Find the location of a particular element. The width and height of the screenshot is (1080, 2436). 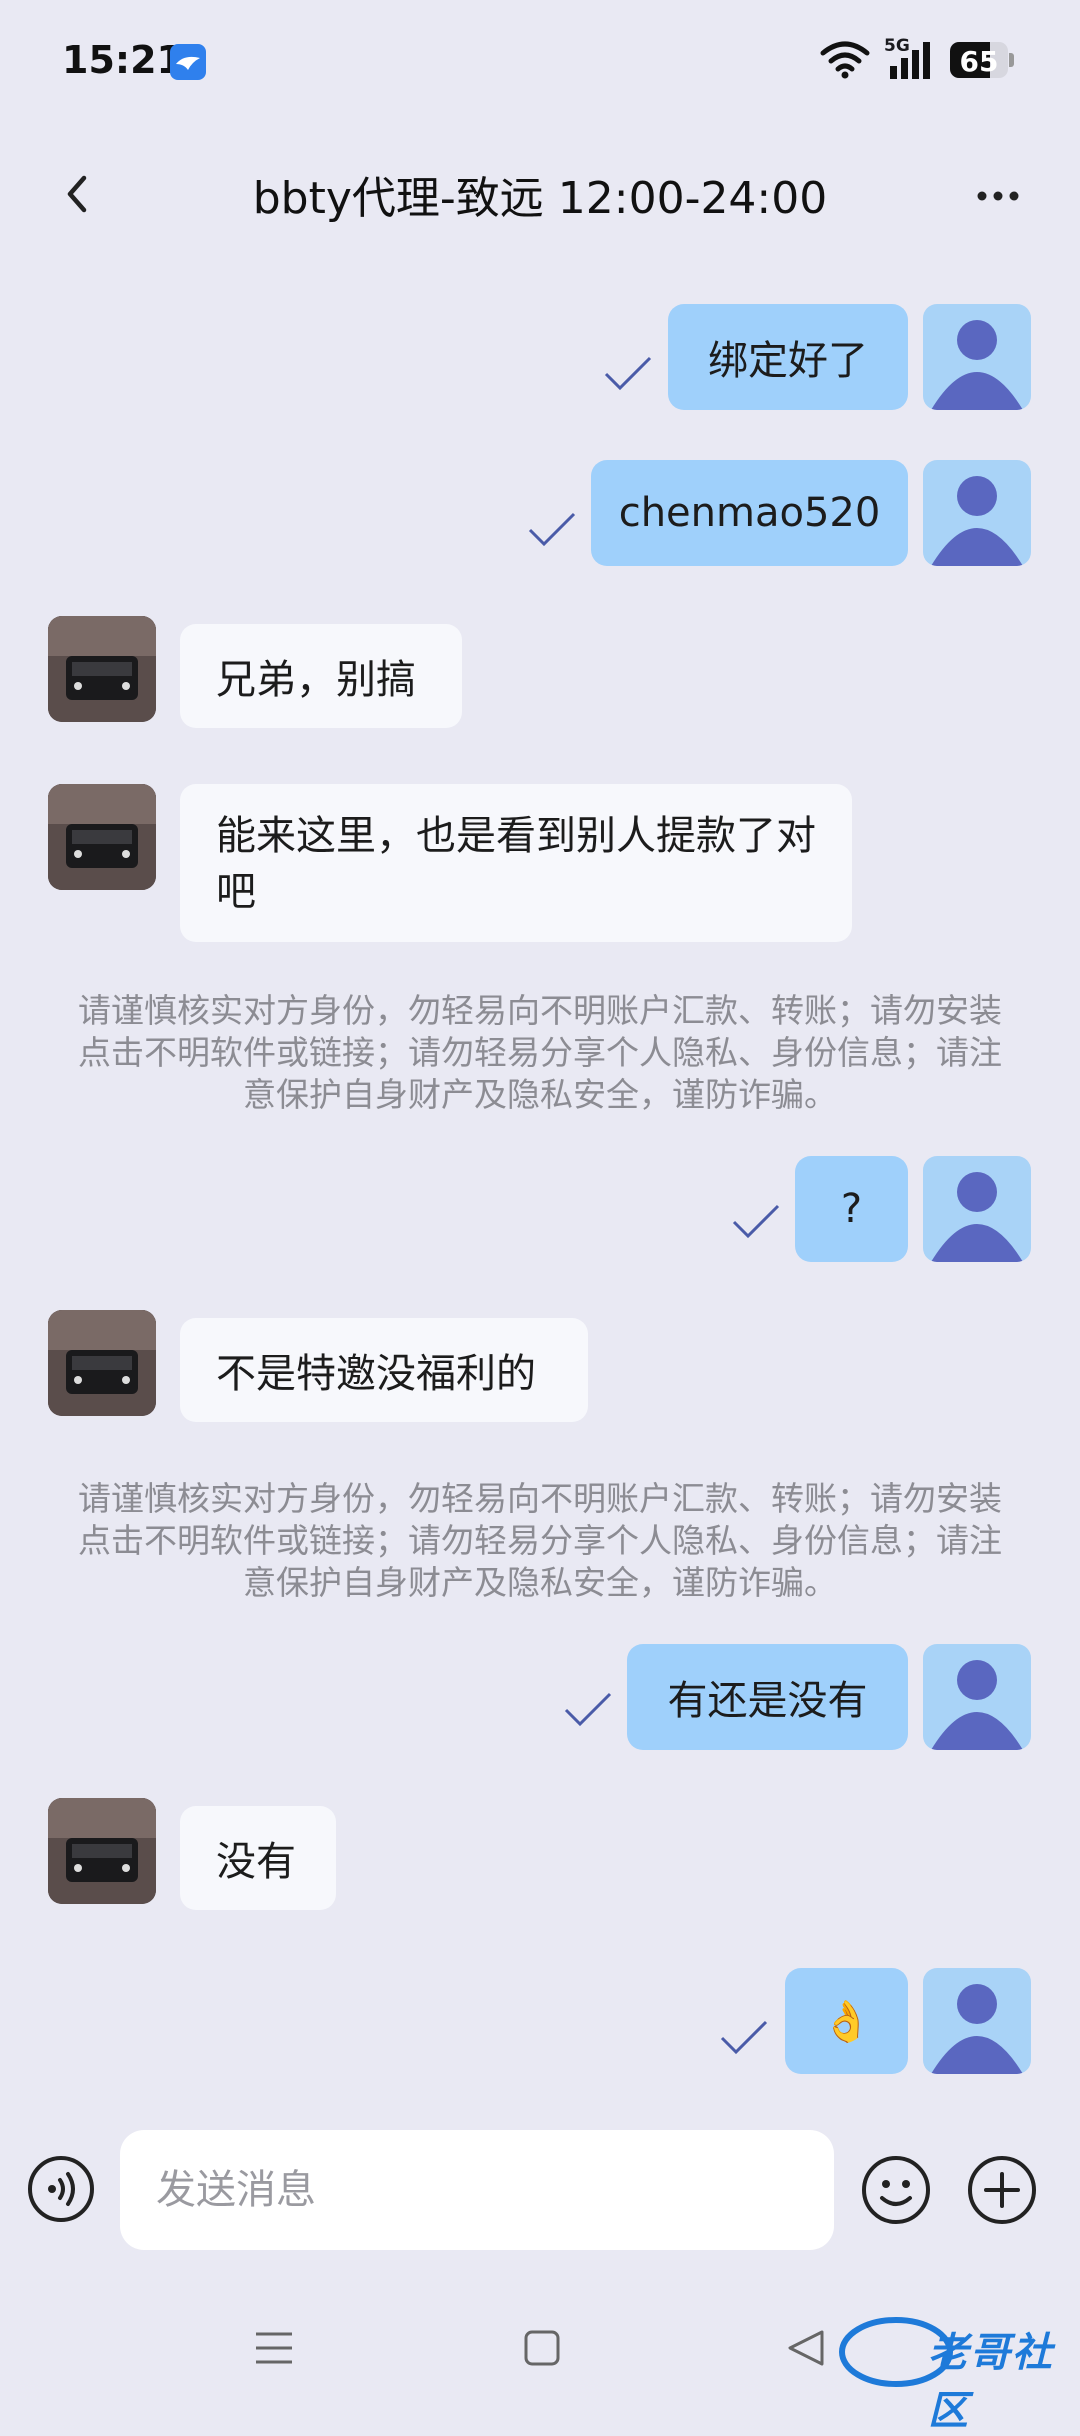

more-actions-button is located at coordinates (1002, 2190).